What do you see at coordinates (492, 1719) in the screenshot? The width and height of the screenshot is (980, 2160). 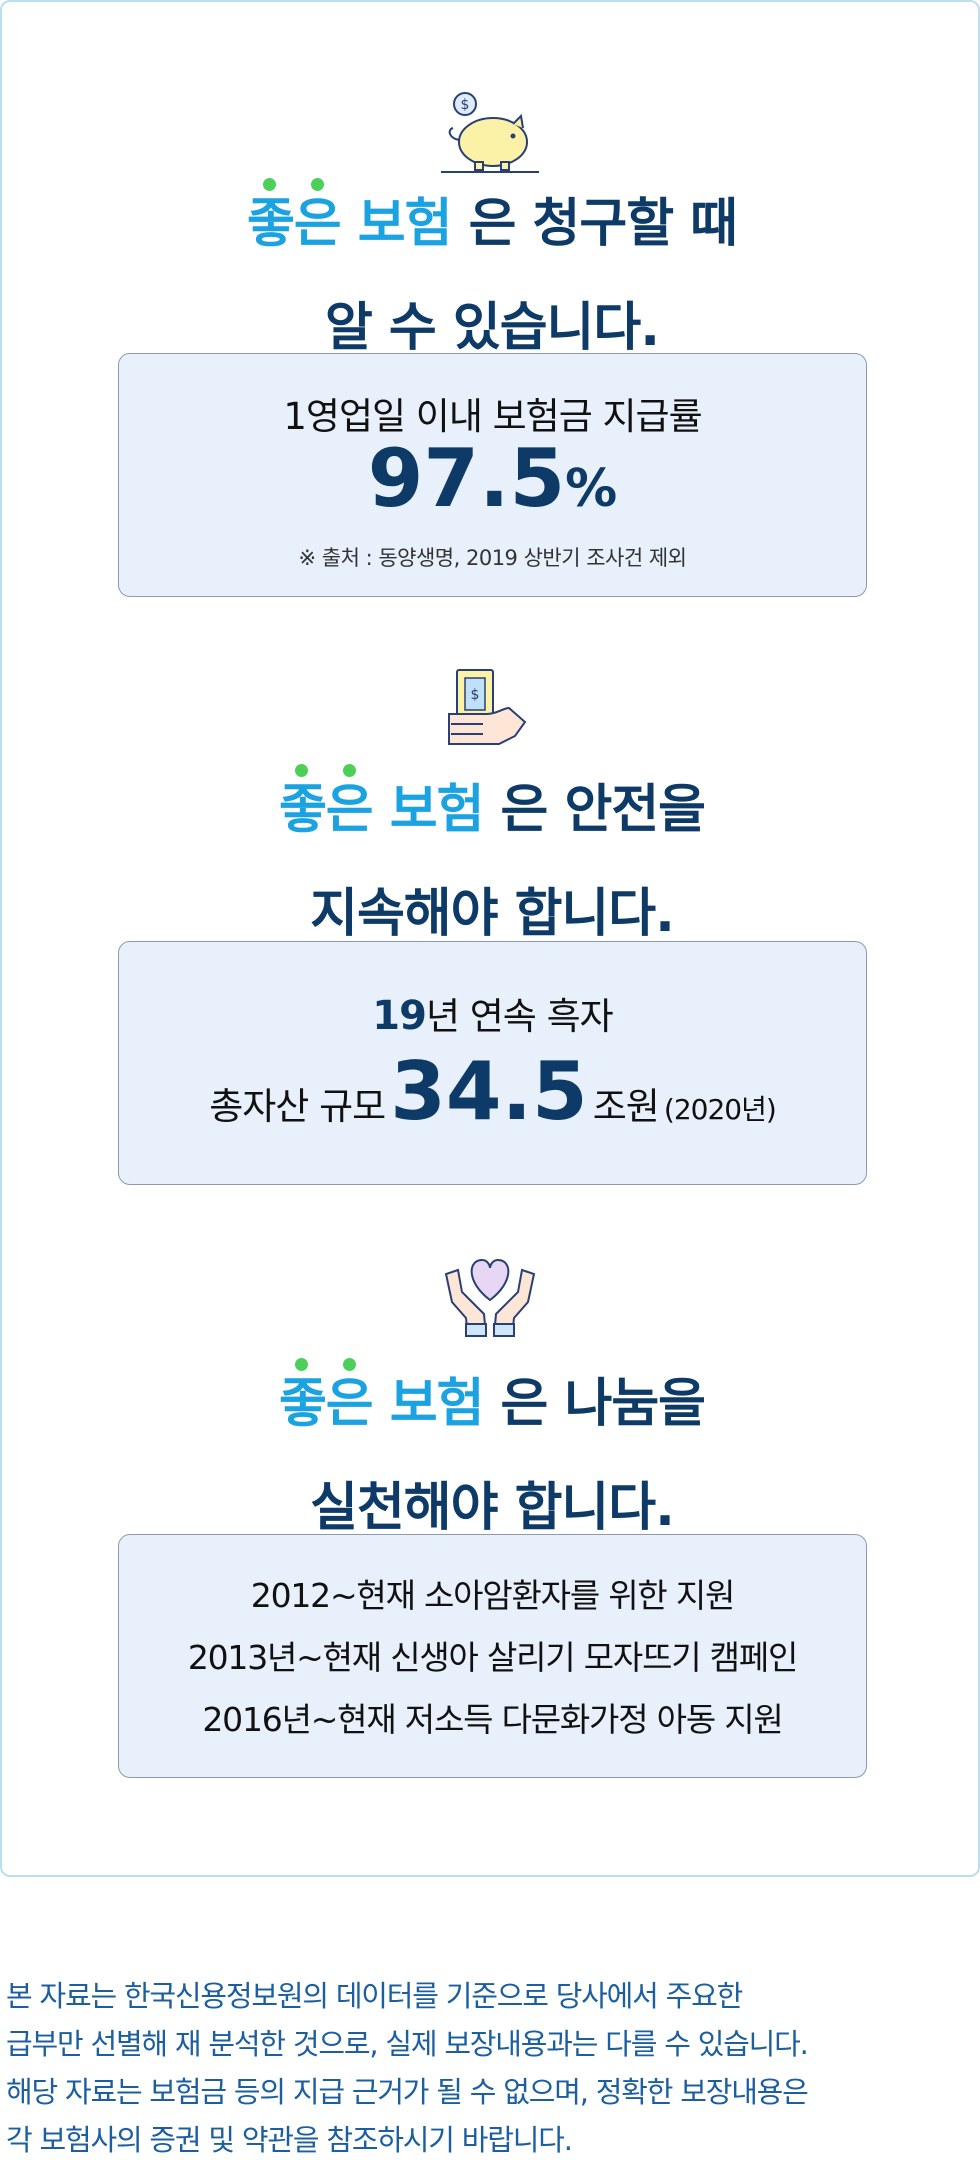 I see `list-item: 2016년~현재 저소득 다문화가정 아동 지원` at bounding box center [492, 1719].